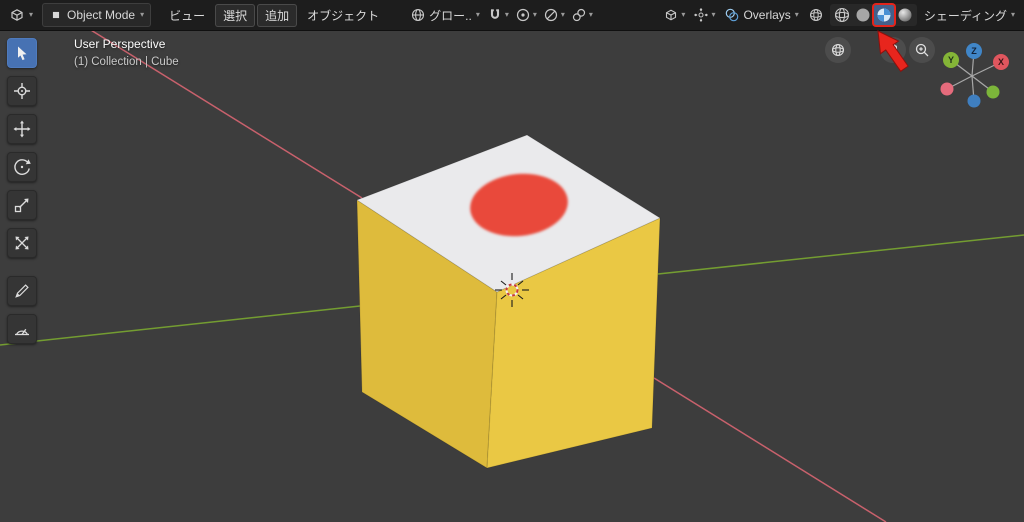  I want to click on select-cursor-icon, so click(22, 53).